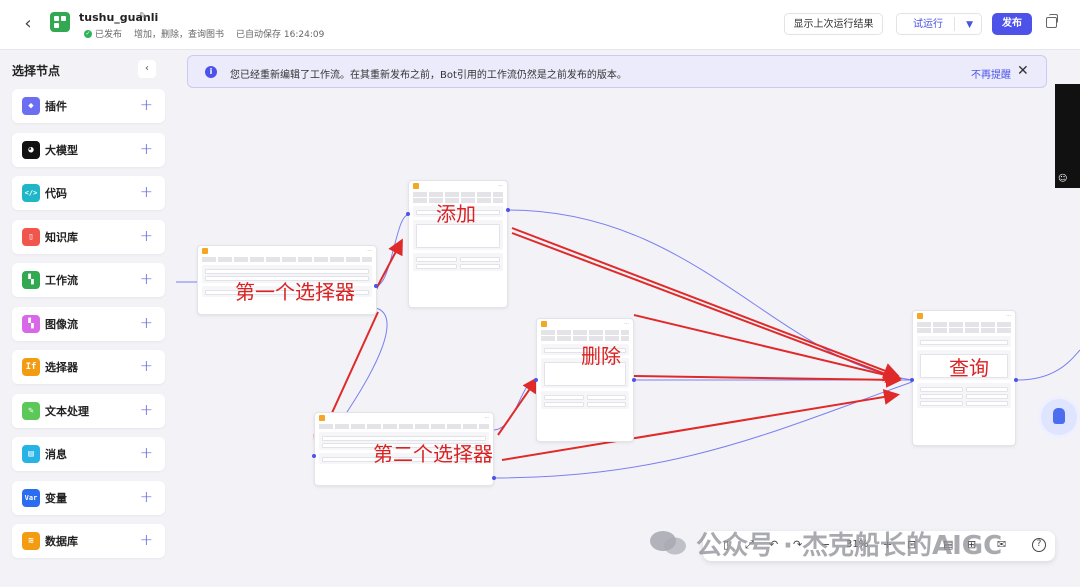 The width and height of the screenshot is (1080, 587). What do you see at coordinates (88, 193) in the screenshot?
I see `sidebar-item-code: </> 代码 +` at bounding box center [88, 193].